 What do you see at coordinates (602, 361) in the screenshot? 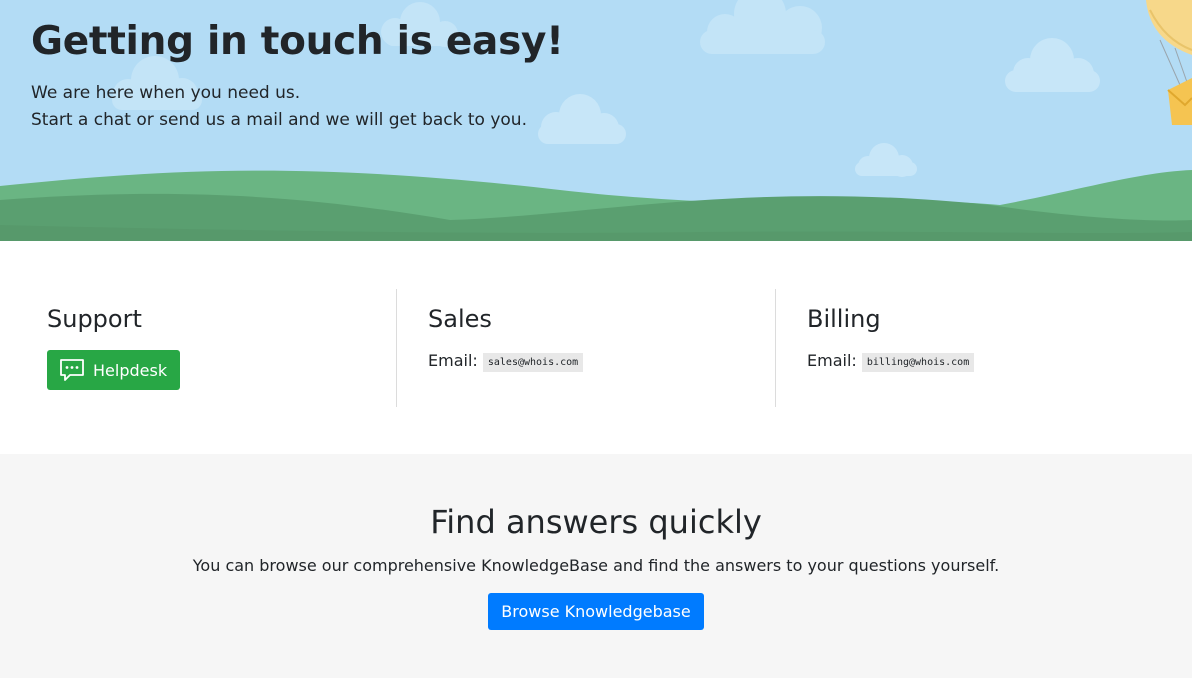
I see `sales-email-line: Email: sales@whois.com` at bounding box center [602, 361].